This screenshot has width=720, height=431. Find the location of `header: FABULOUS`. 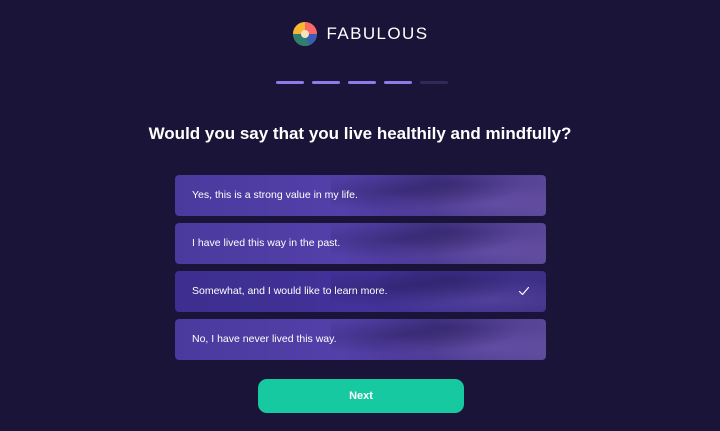

header: FABULOUS is located at coordinates (360, 34).